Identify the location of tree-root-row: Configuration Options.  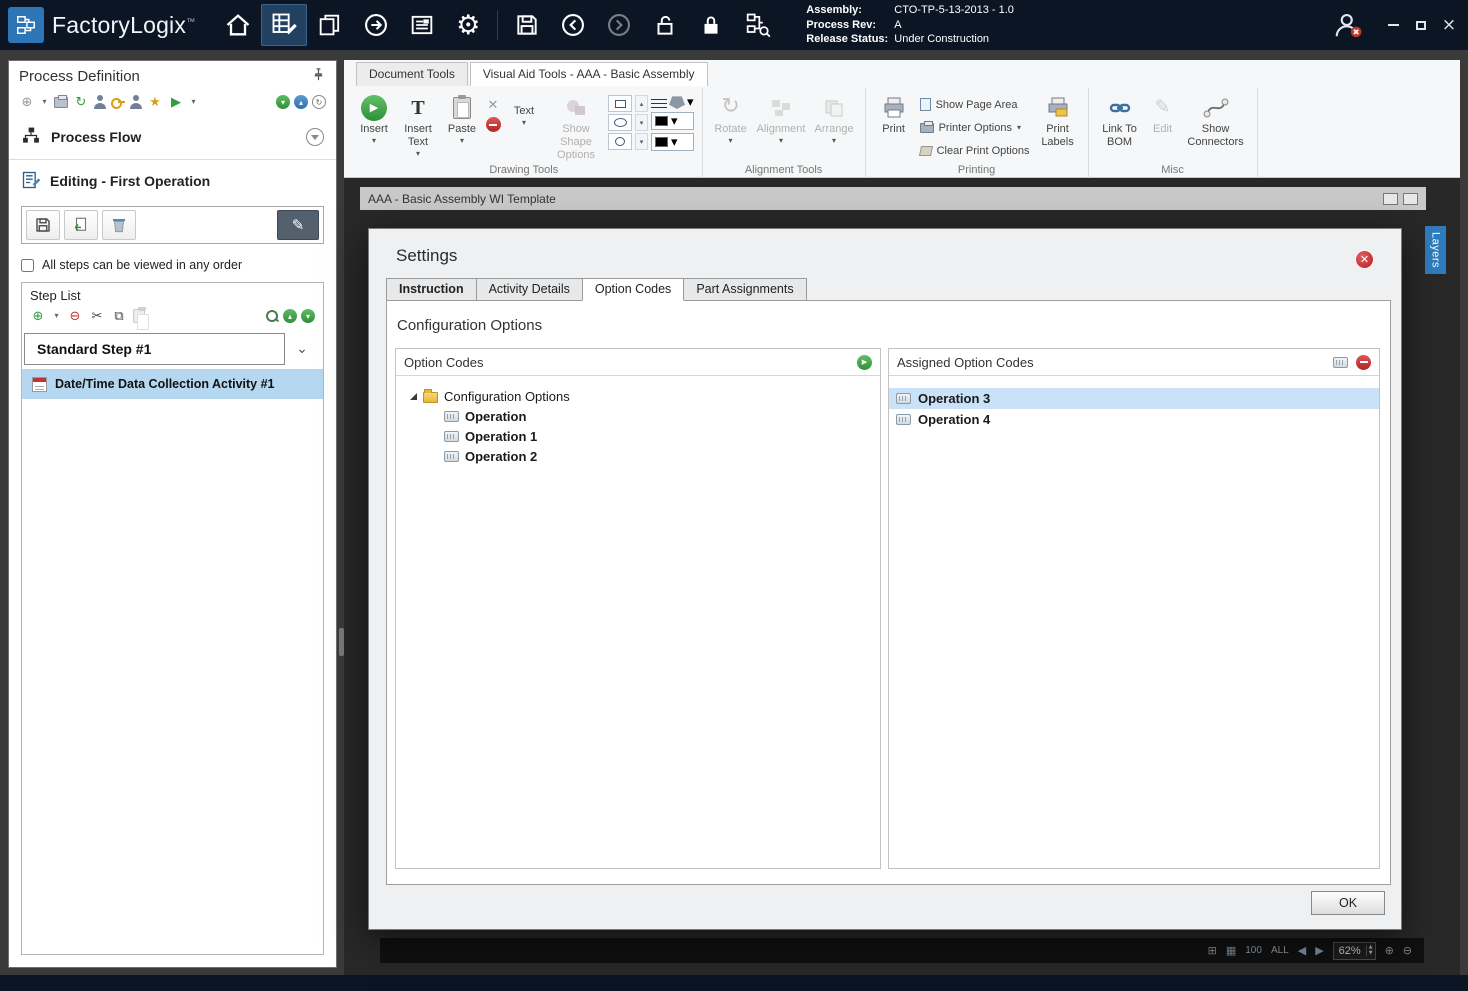
(638, 396).